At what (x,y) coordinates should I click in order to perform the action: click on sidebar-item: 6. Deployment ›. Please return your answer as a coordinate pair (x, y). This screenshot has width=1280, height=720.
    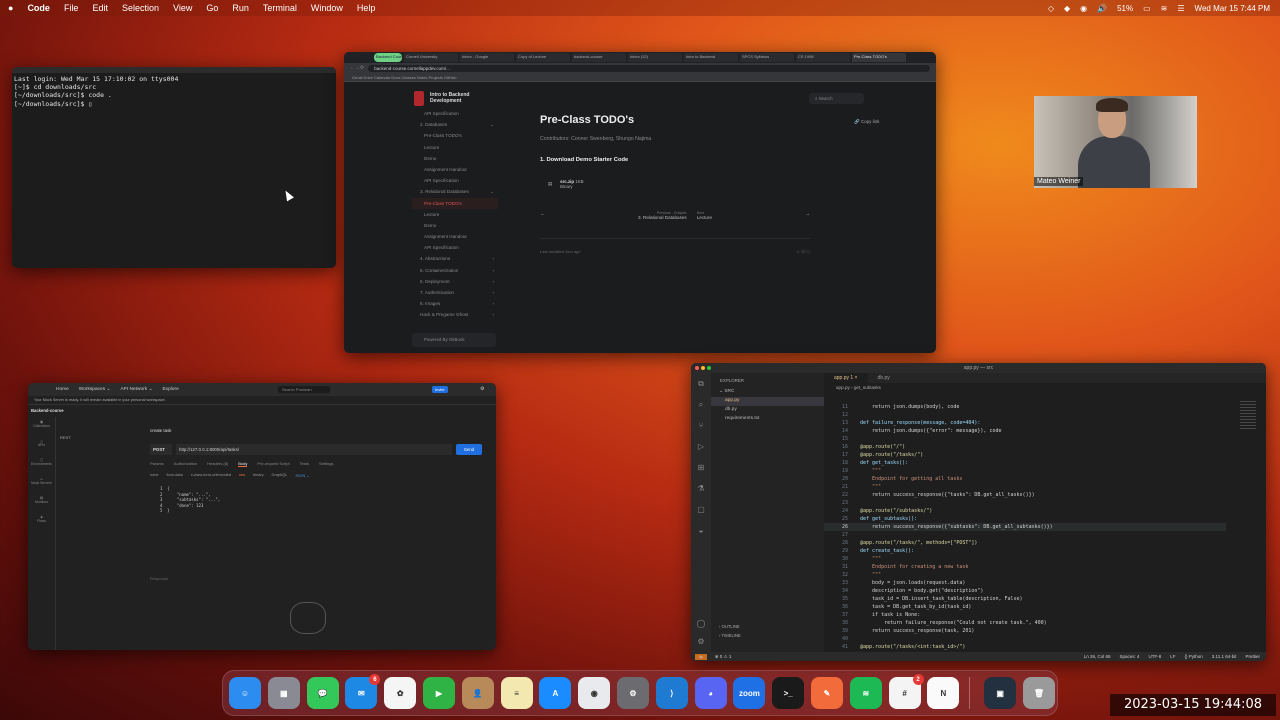
    Looking at the image, I should click on (455, 281).